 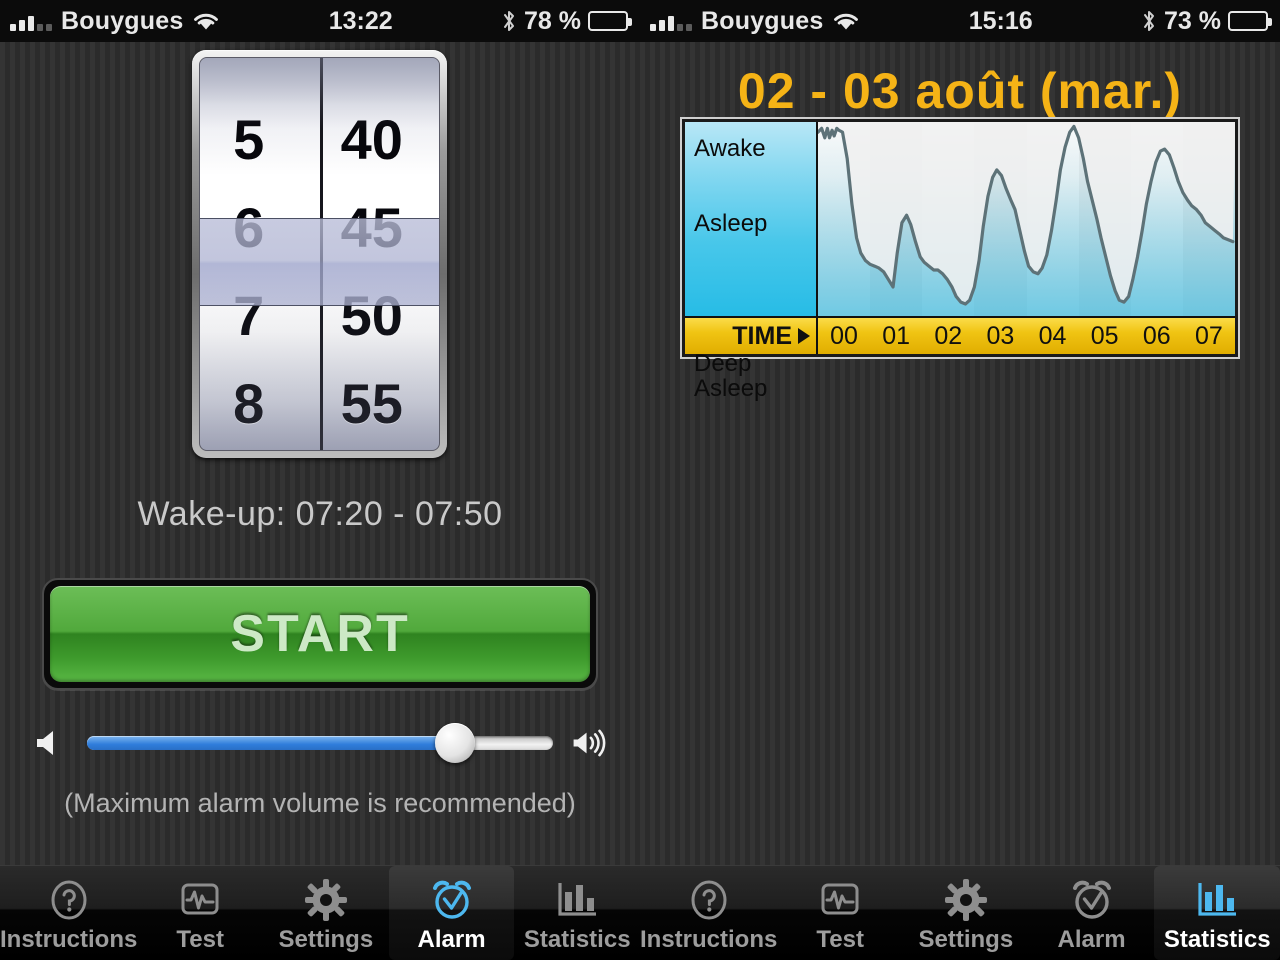 I want to click on volume-slider, so click(x=320, y=743).